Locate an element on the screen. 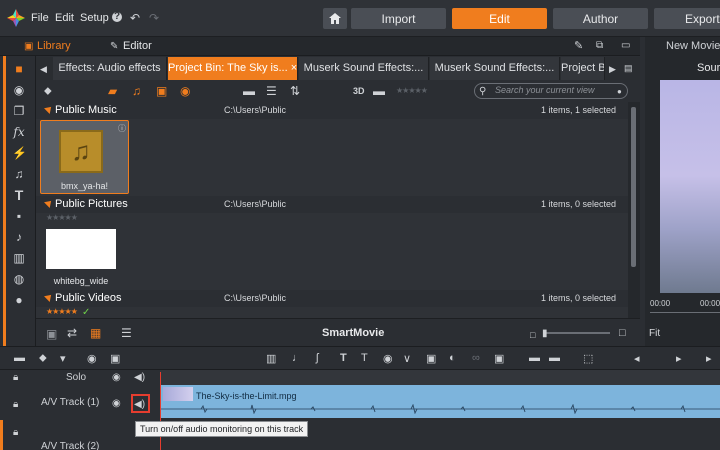 This screenshot has height=450, width=720. audio-filter-icon: ♫ is located at coordinates (136, 91).